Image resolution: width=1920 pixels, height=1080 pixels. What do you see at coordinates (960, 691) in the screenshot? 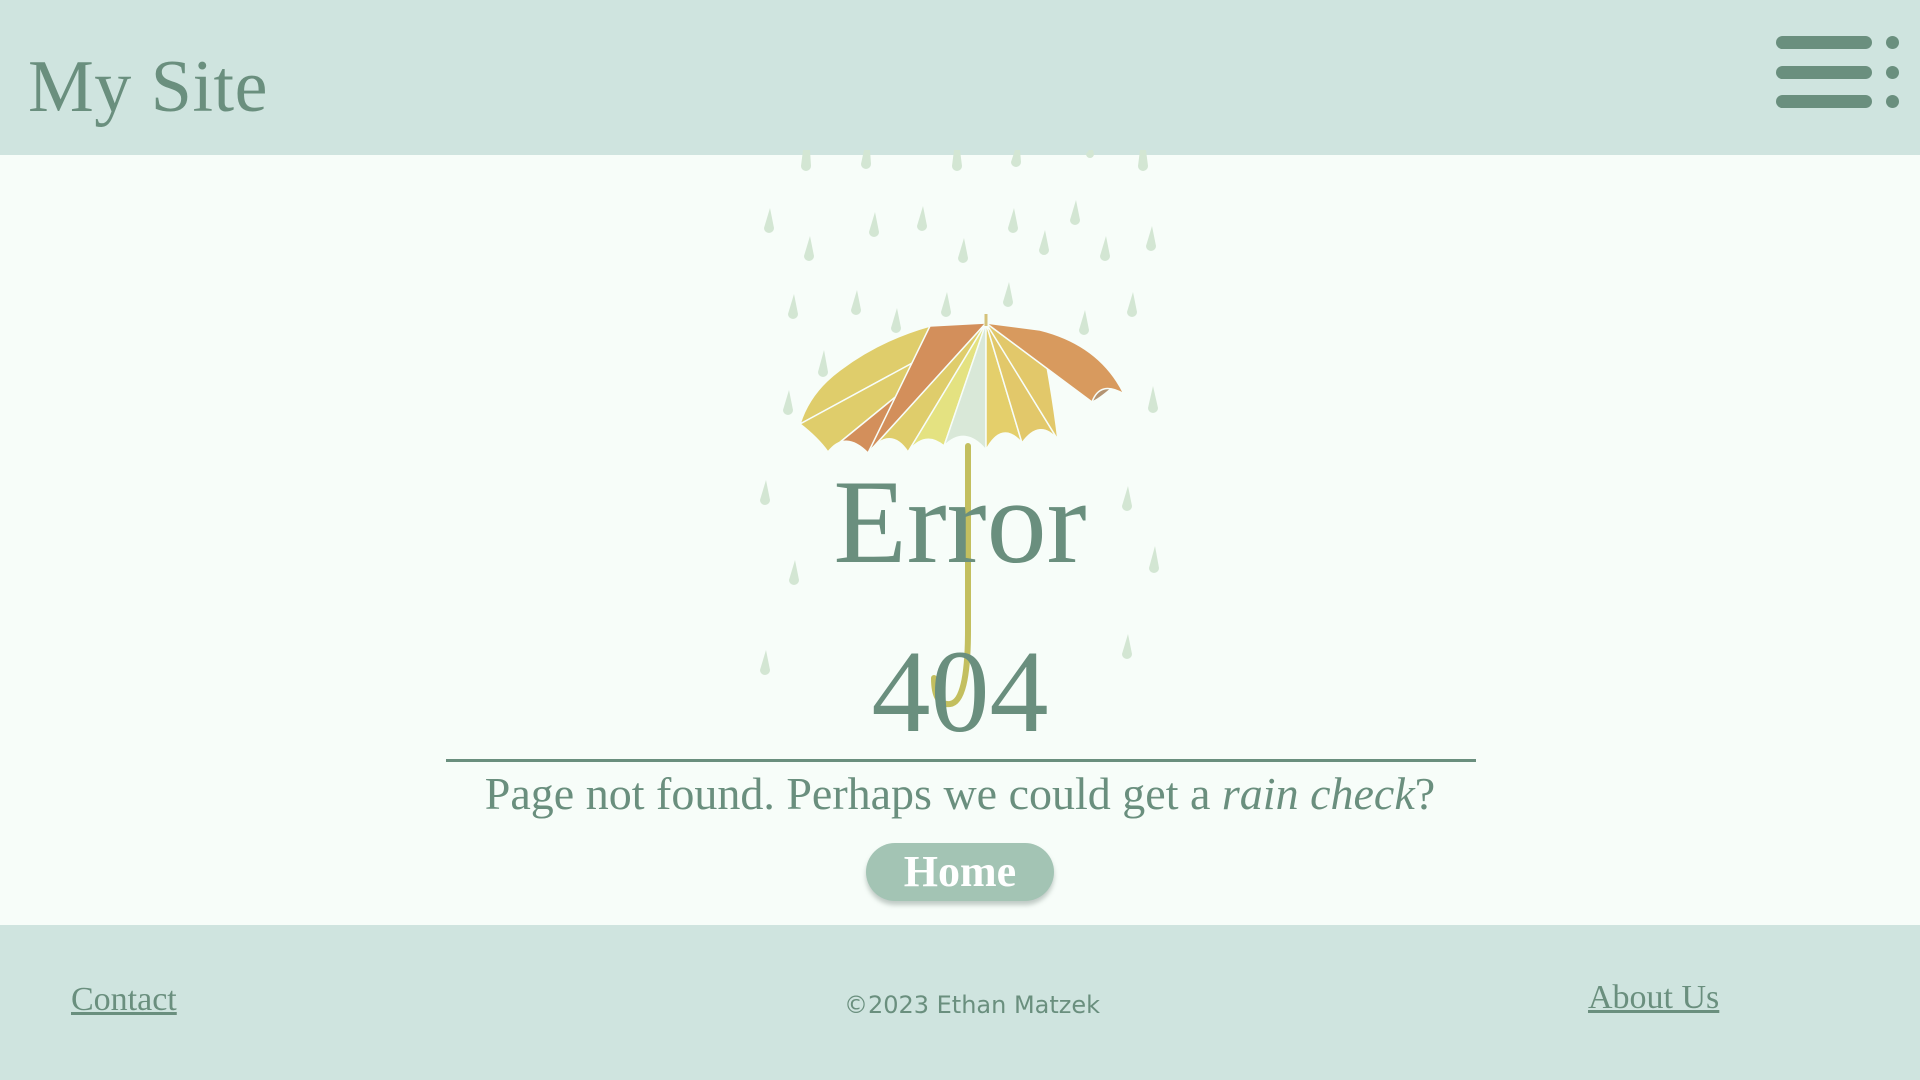
I see `error-code: 404` at bounding box center [960, 691].